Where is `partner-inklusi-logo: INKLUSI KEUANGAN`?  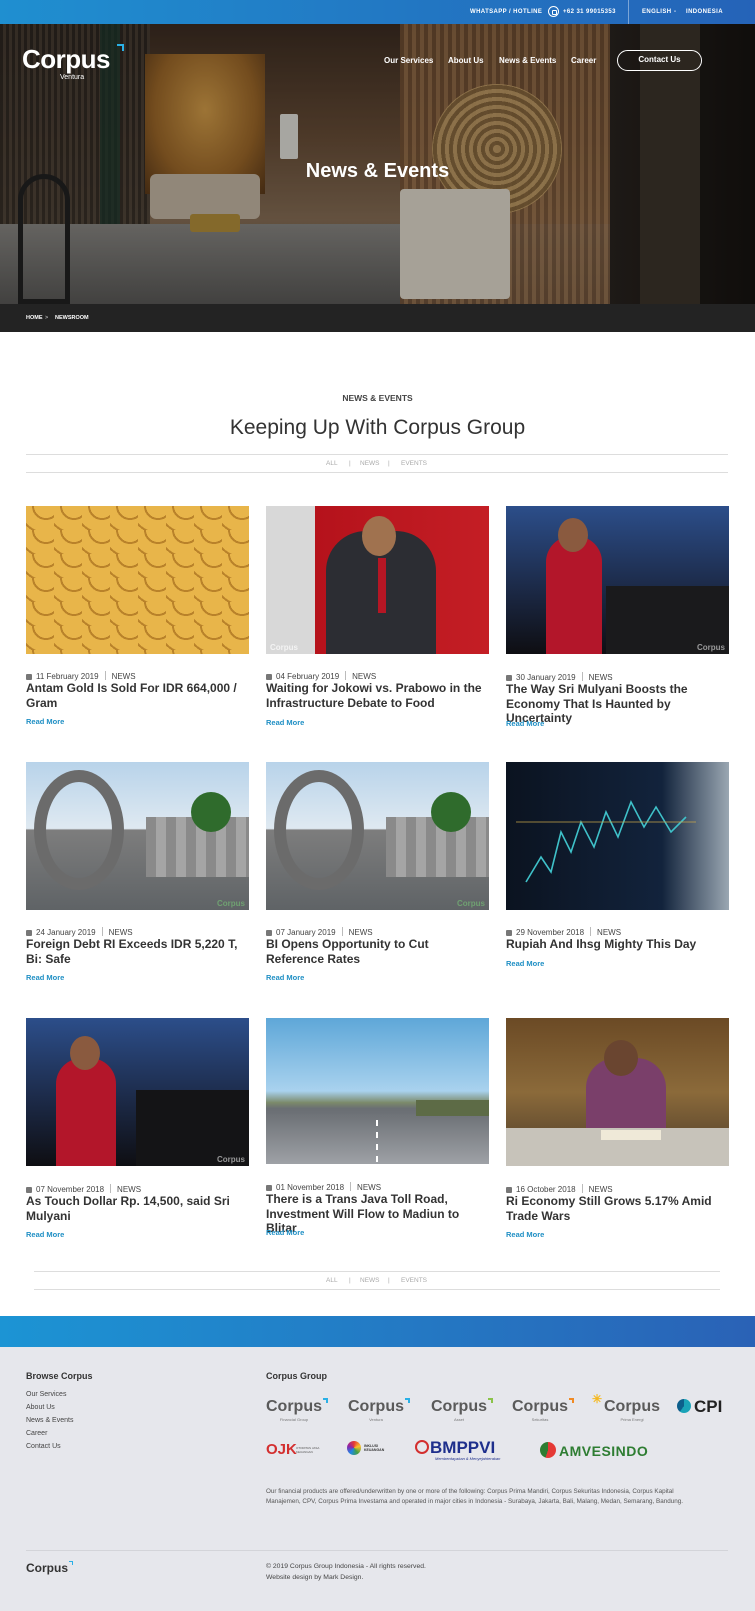 partner-inklusi-logo: INKLUSI KEUANGAN is located at coordinates (365, 1450).